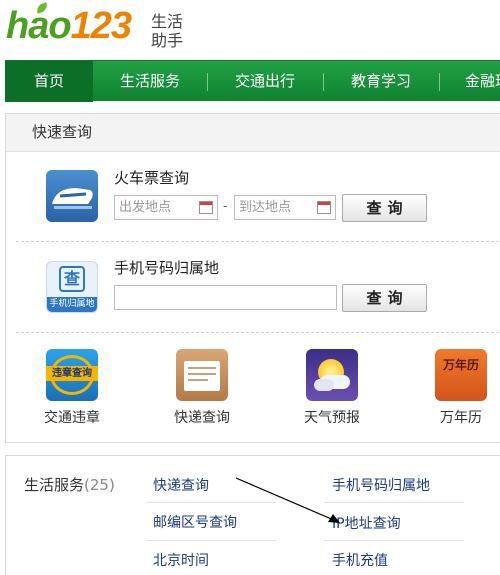  What do you see at coordinates (461, 418) in the screenshot?
I see `tile-label: 万年历` at bounding box center [461, 418].